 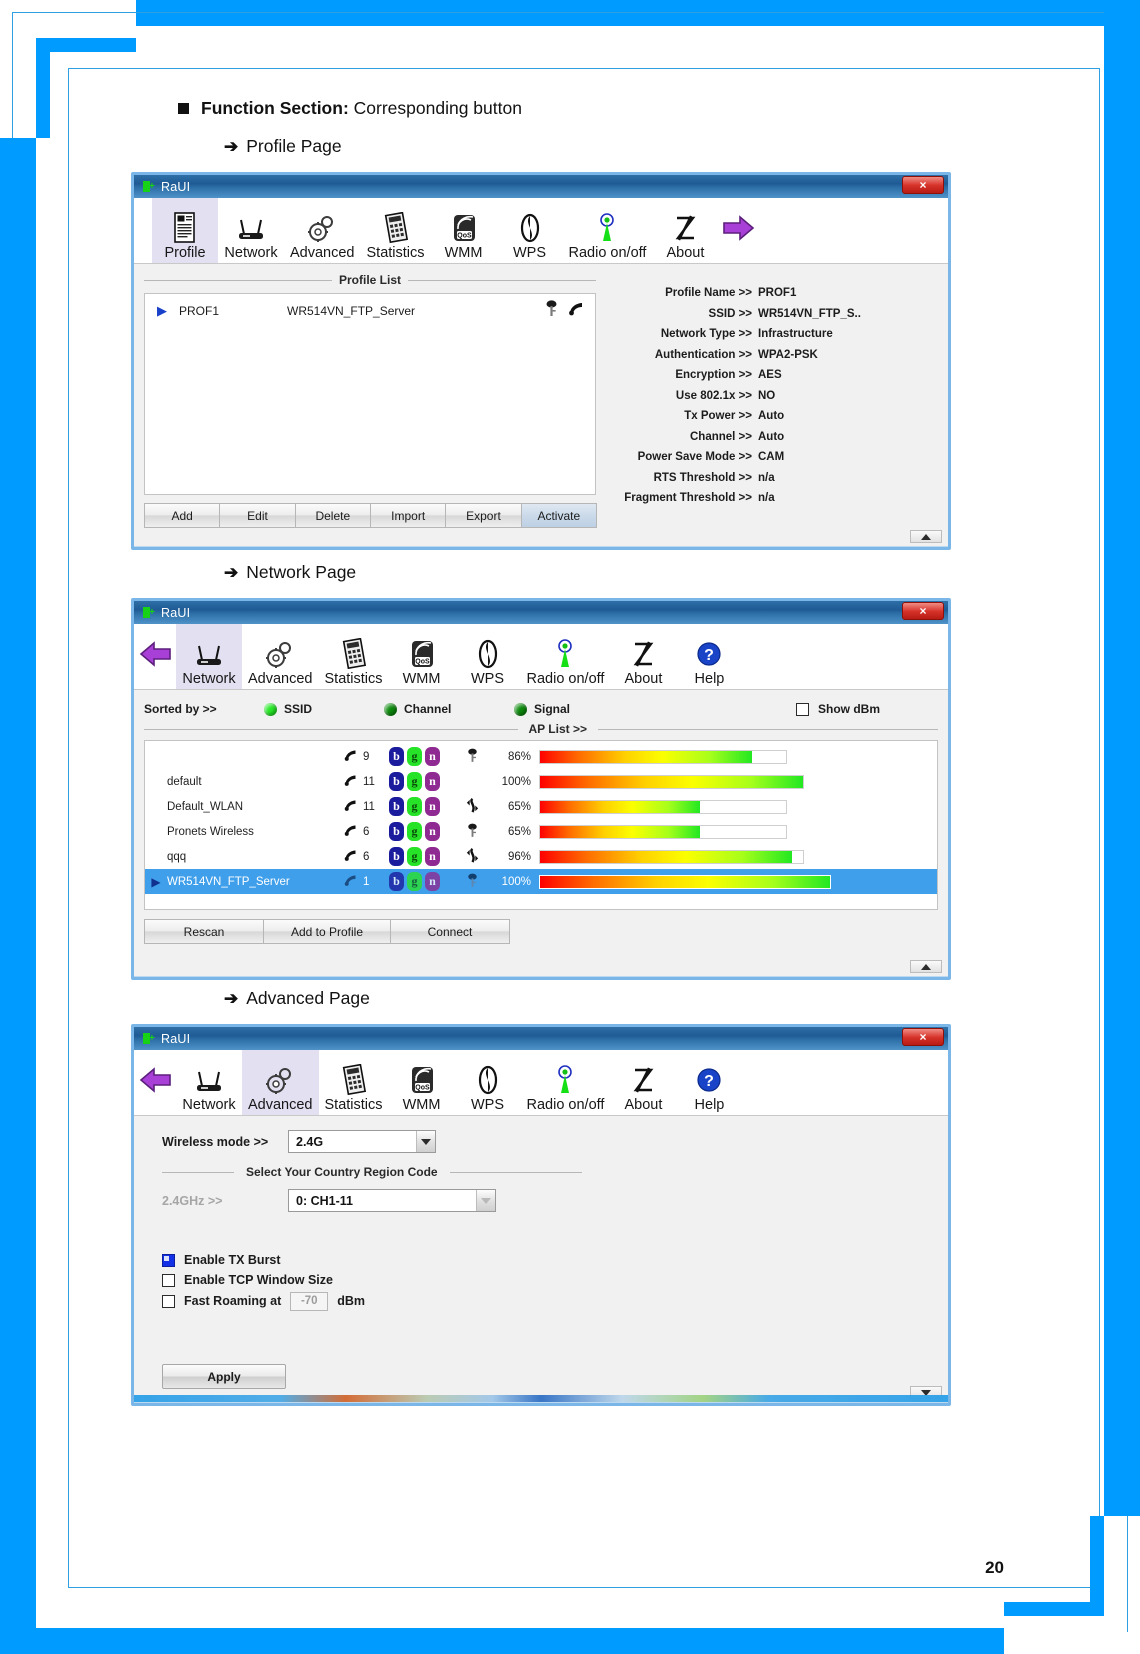 I want to click on add-to-profile-button: Add to Profile, so click(x=327, y=931).